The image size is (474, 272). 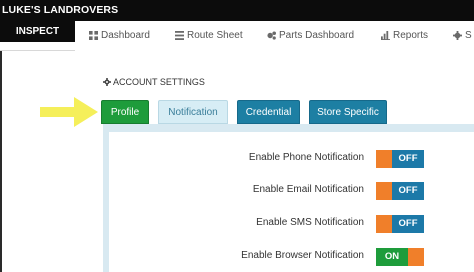 What do you see at coordinates (317, 35) in the screenshot?
I see `nav-item-parts-dashboard-label: Parts Dashboard` at bounding box center [317, 35].